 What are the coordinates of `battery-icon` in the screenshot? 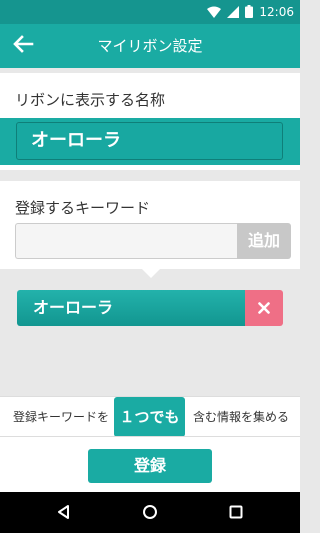 It's located at (249, 12).